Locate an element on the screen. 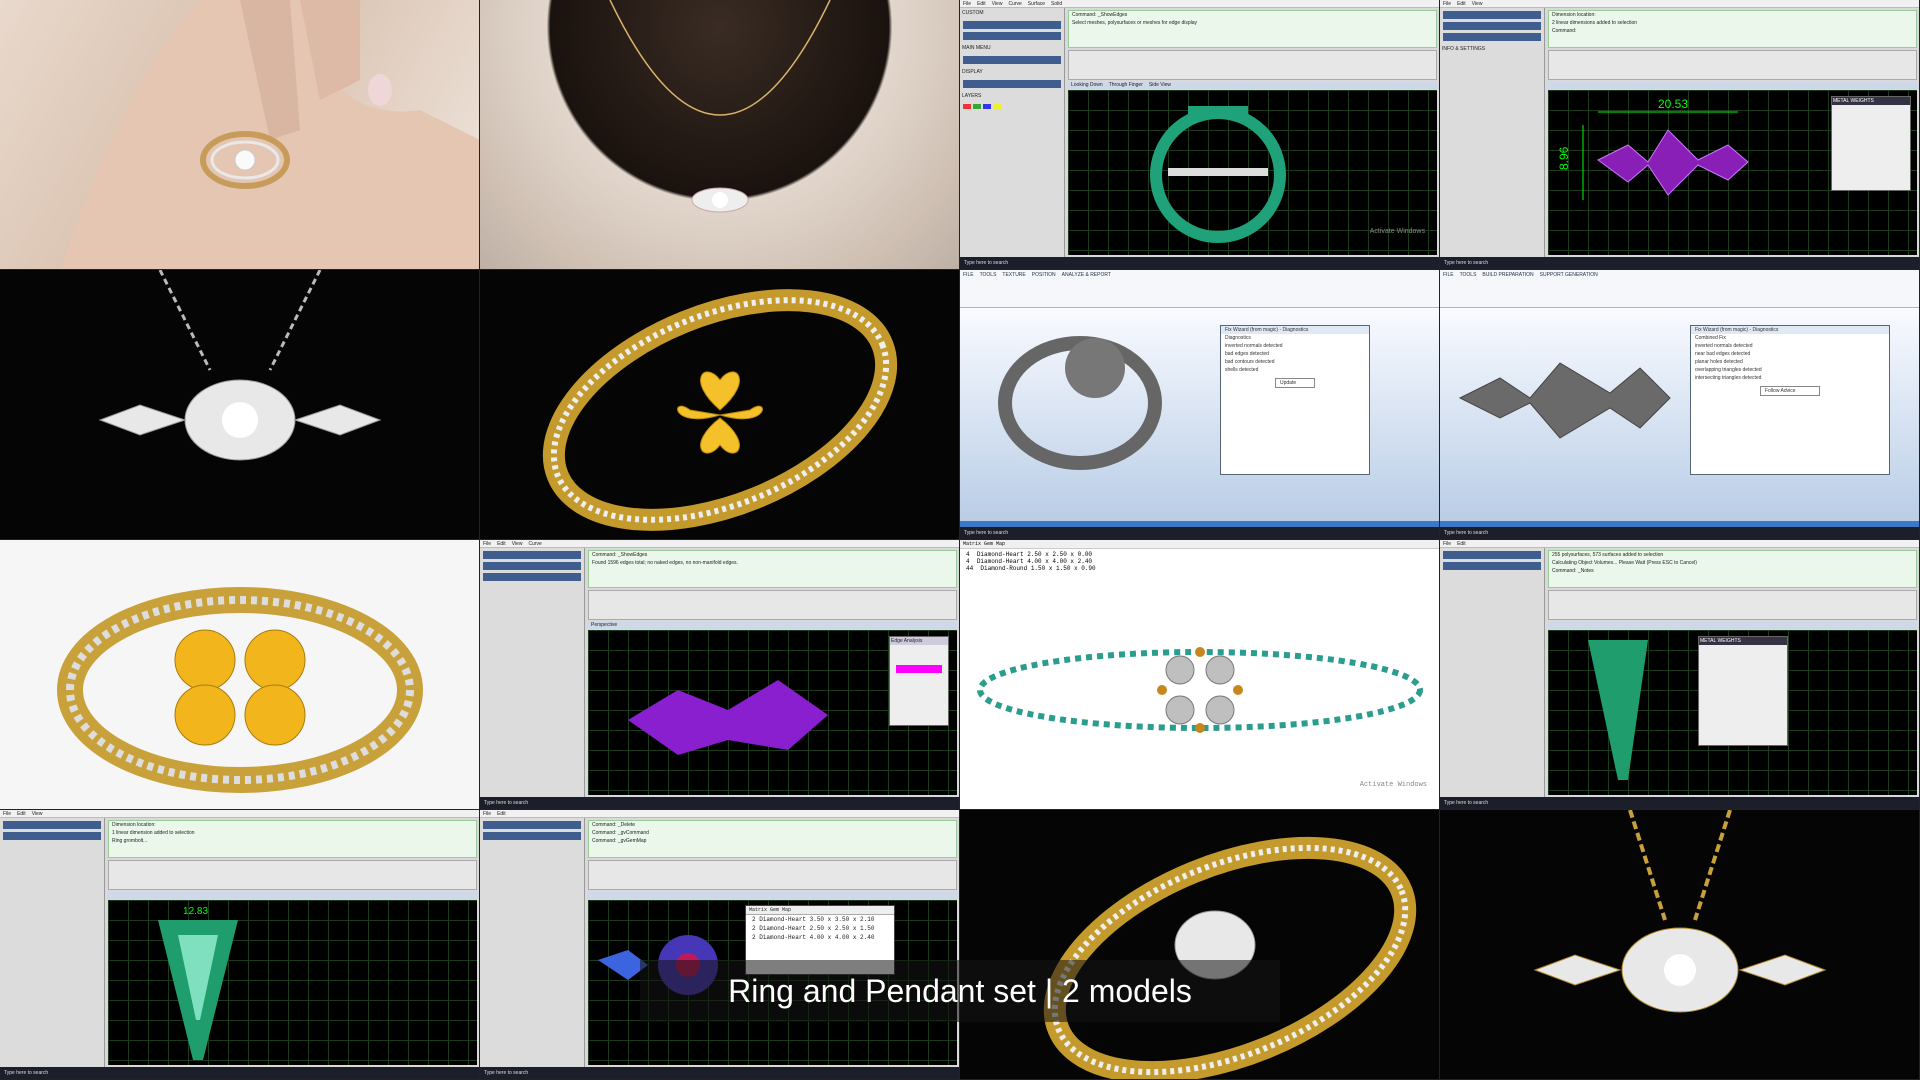  menu-bar: File Edit View Curve is located at coordinates (719, 544).